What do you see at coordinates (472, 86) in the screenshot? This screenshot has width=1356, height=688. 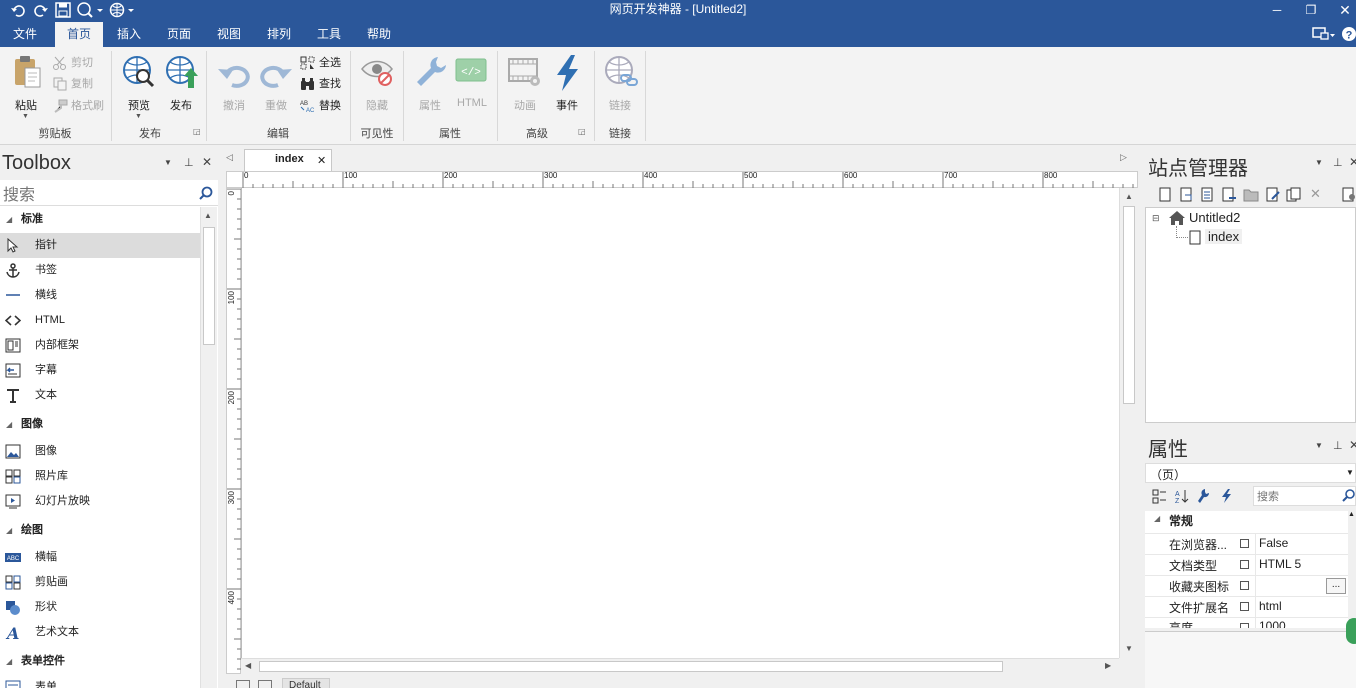 I see `html-button: </> HTML` at bounding box center [472, 86].